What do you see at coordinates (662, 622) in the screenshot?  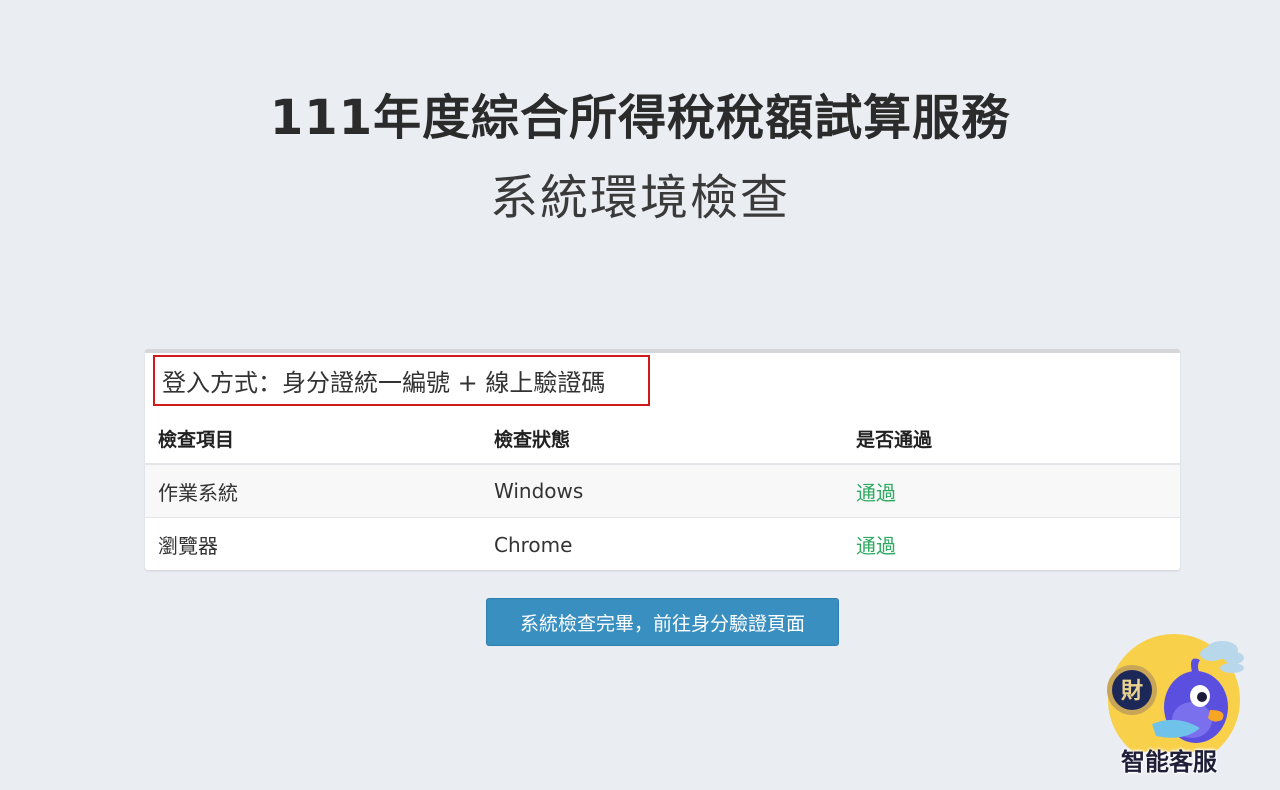 I see `proceed-to-identity-verification-button: 系統檢查完畢，前往身分驗證頁面` at bounding box center [662, 622].